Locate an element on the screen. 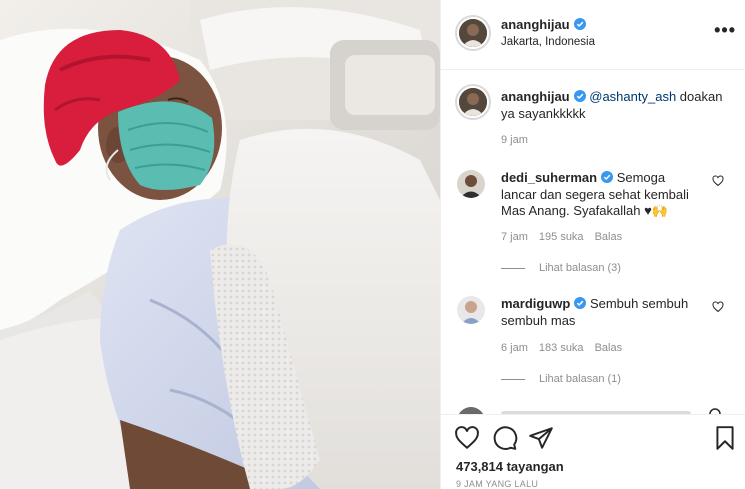 This screenshot has height=489, width=745. bookmark-icon is located at coordinates (725, 438).